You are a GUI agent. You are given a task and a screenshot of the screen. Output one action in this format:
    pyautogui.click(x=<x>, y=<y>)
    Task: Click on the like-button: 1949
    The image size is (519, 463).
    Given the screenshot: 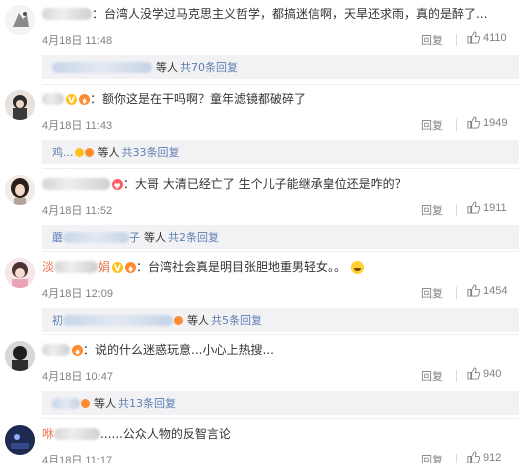 What is the action you would take?
    pyautogui.click(x=487, y=122)
    